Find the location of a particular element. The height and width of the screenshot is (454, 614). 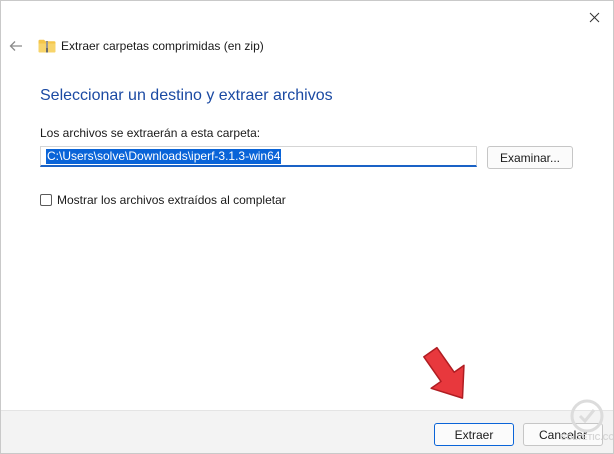

close-icon is located at coordinates (594, 17).